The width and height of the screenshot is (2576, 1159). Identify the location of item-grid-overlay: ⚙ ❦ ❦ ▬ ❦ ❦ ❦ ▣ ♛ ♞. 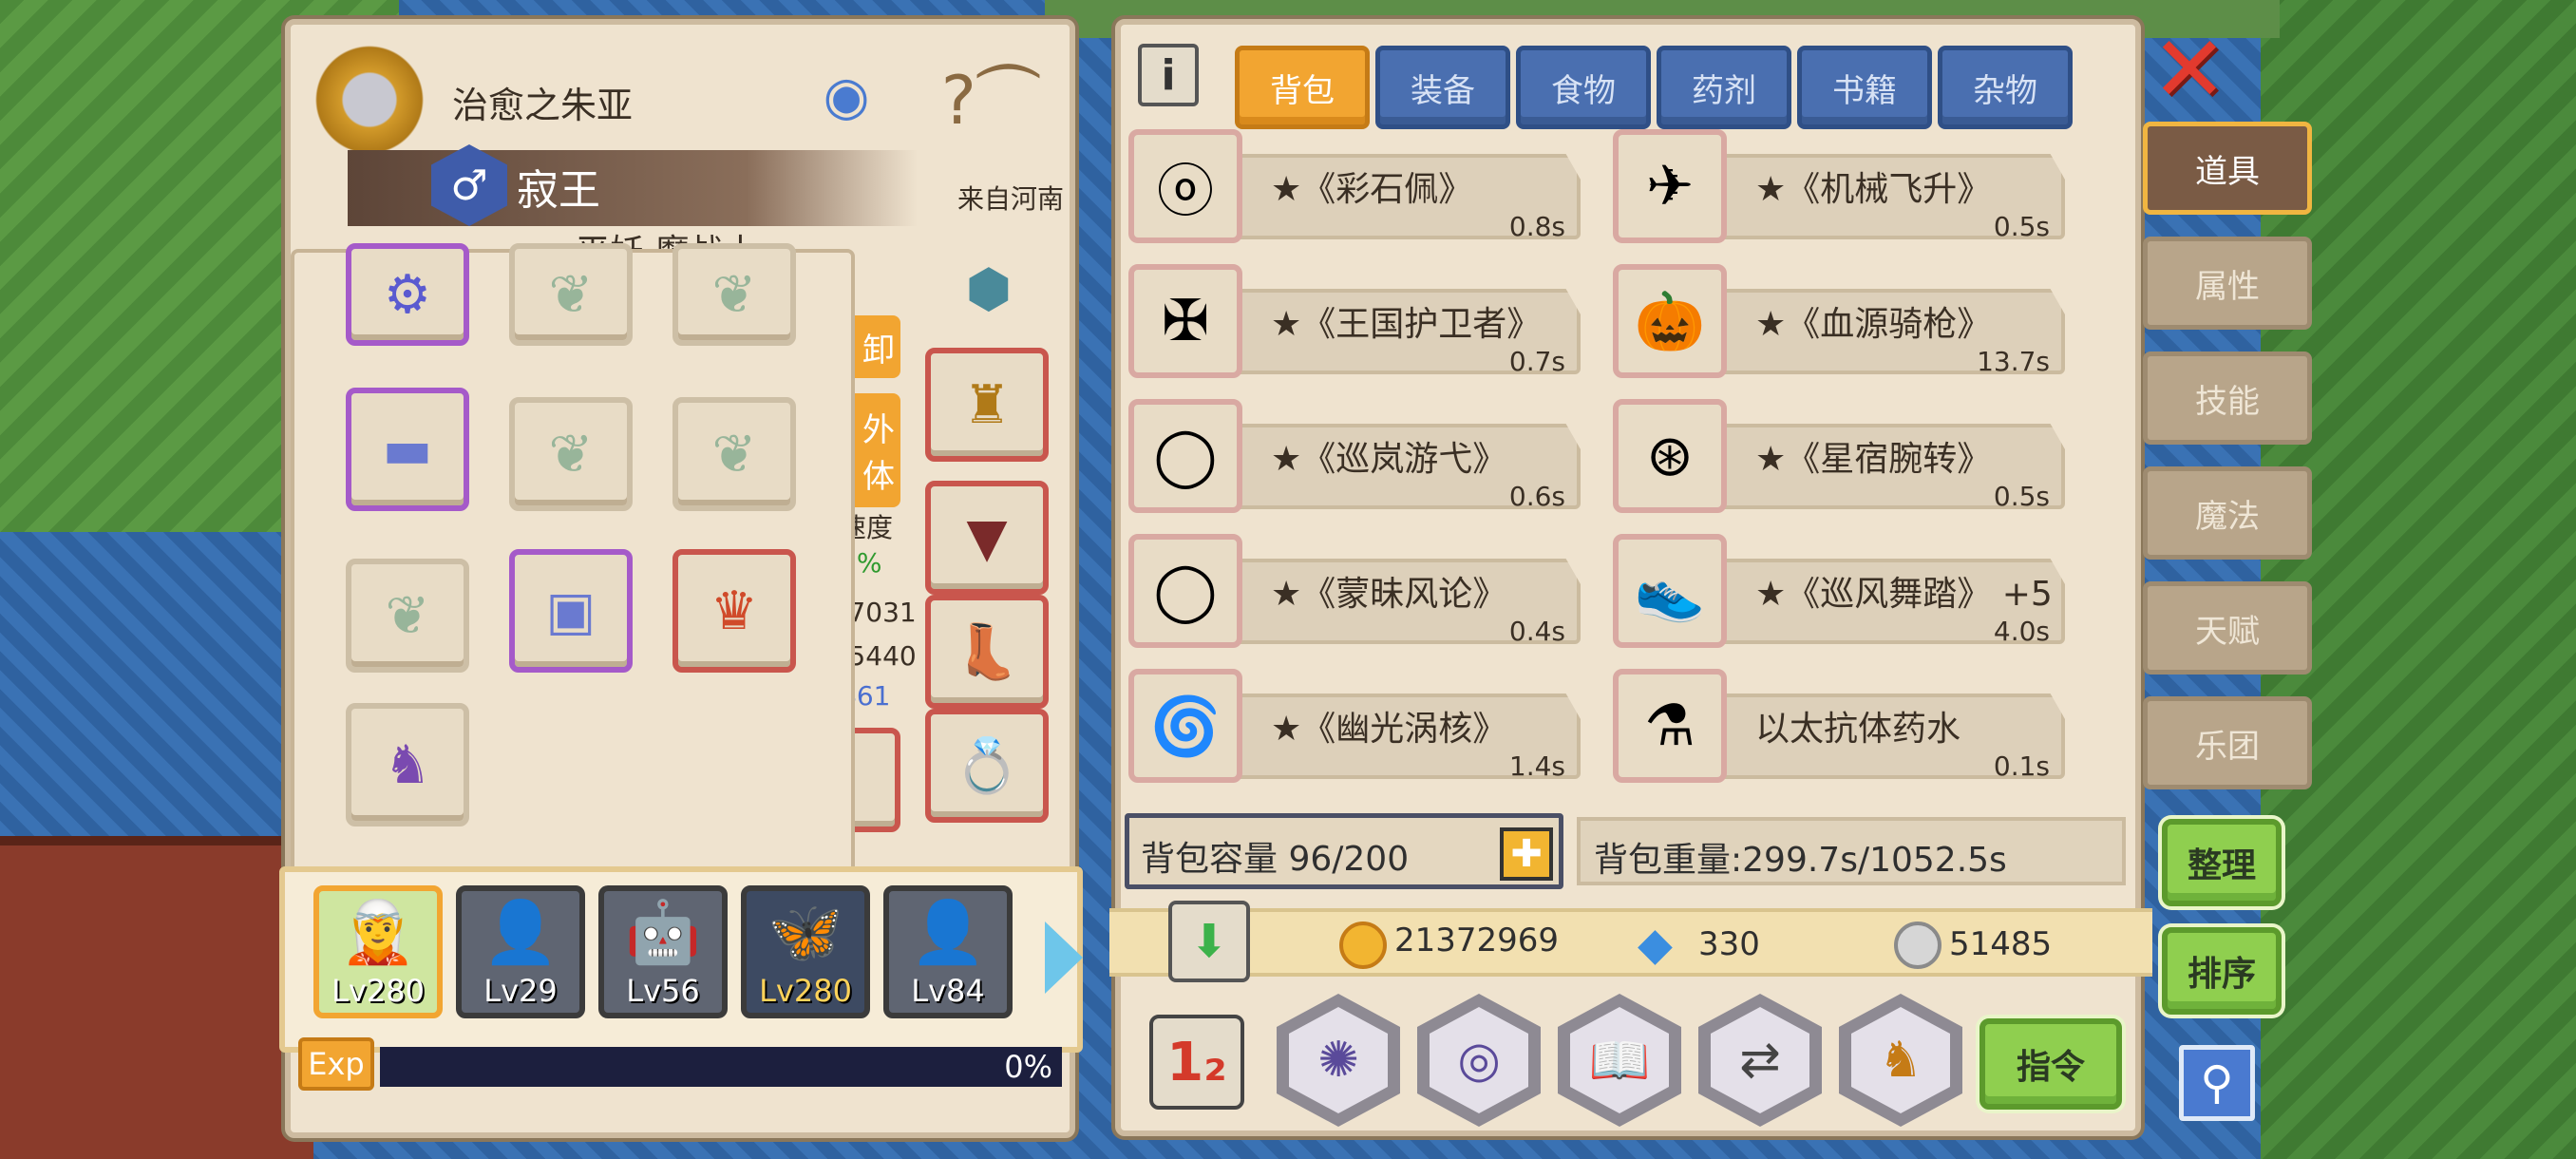
(573, 567).